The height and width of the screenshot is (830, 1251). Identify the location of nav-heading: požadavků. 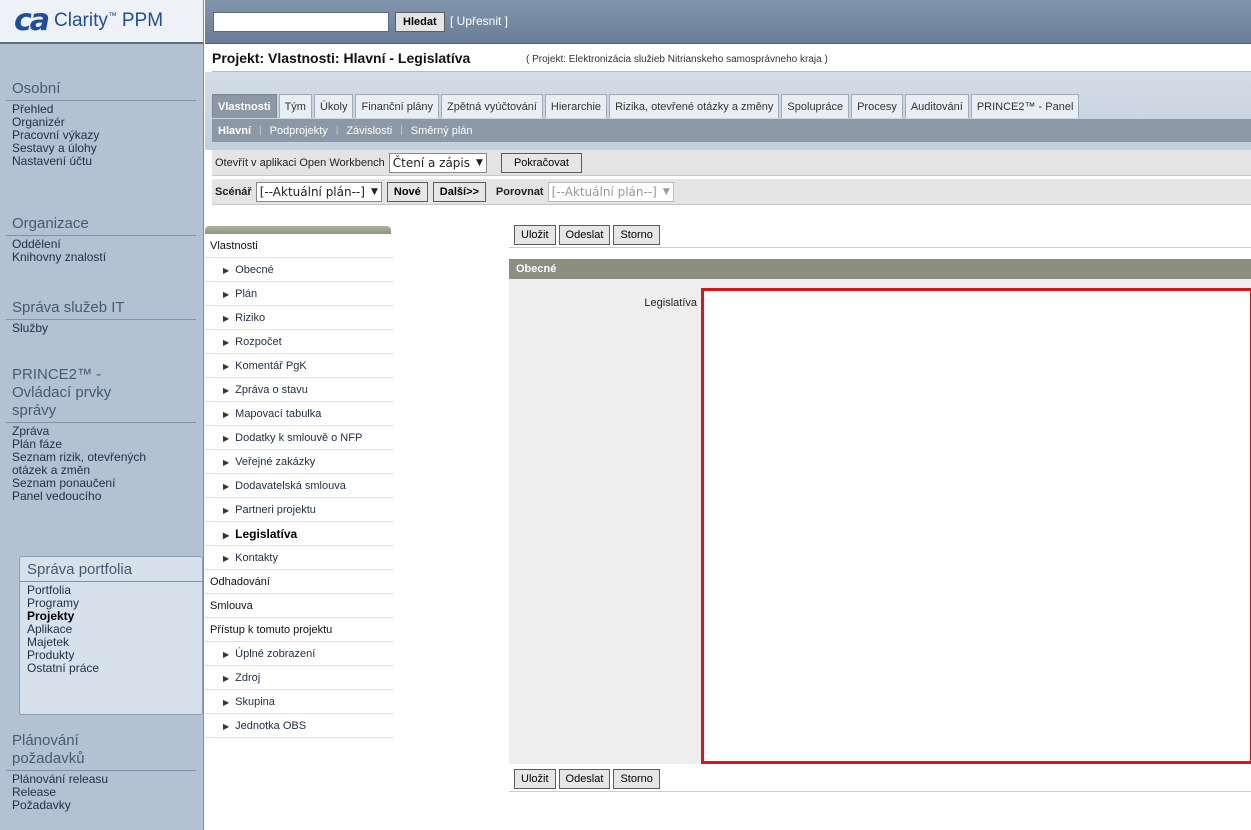
(48, 758).